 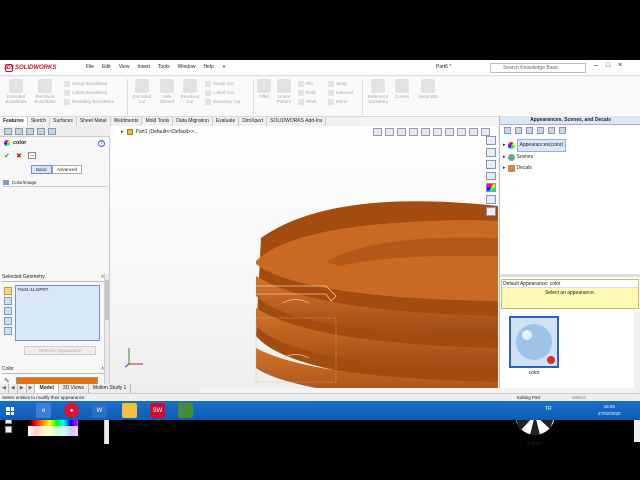 I want to click on forward-icon, so click(x=518, y=130).